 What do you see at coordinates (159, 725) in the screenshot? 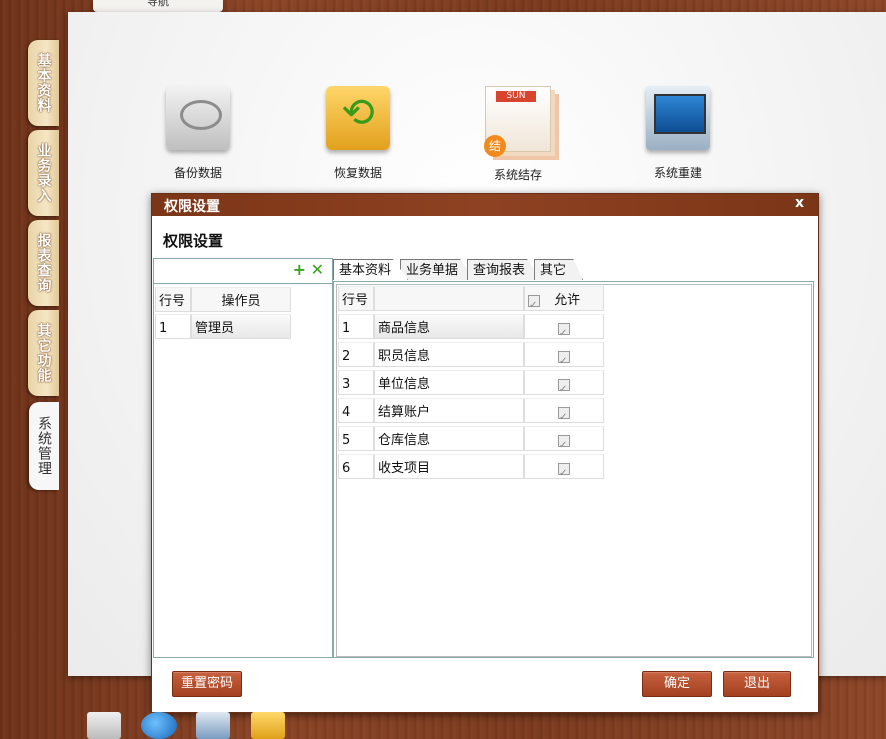
I see `globe-icon` at bounding box center [159, 725].